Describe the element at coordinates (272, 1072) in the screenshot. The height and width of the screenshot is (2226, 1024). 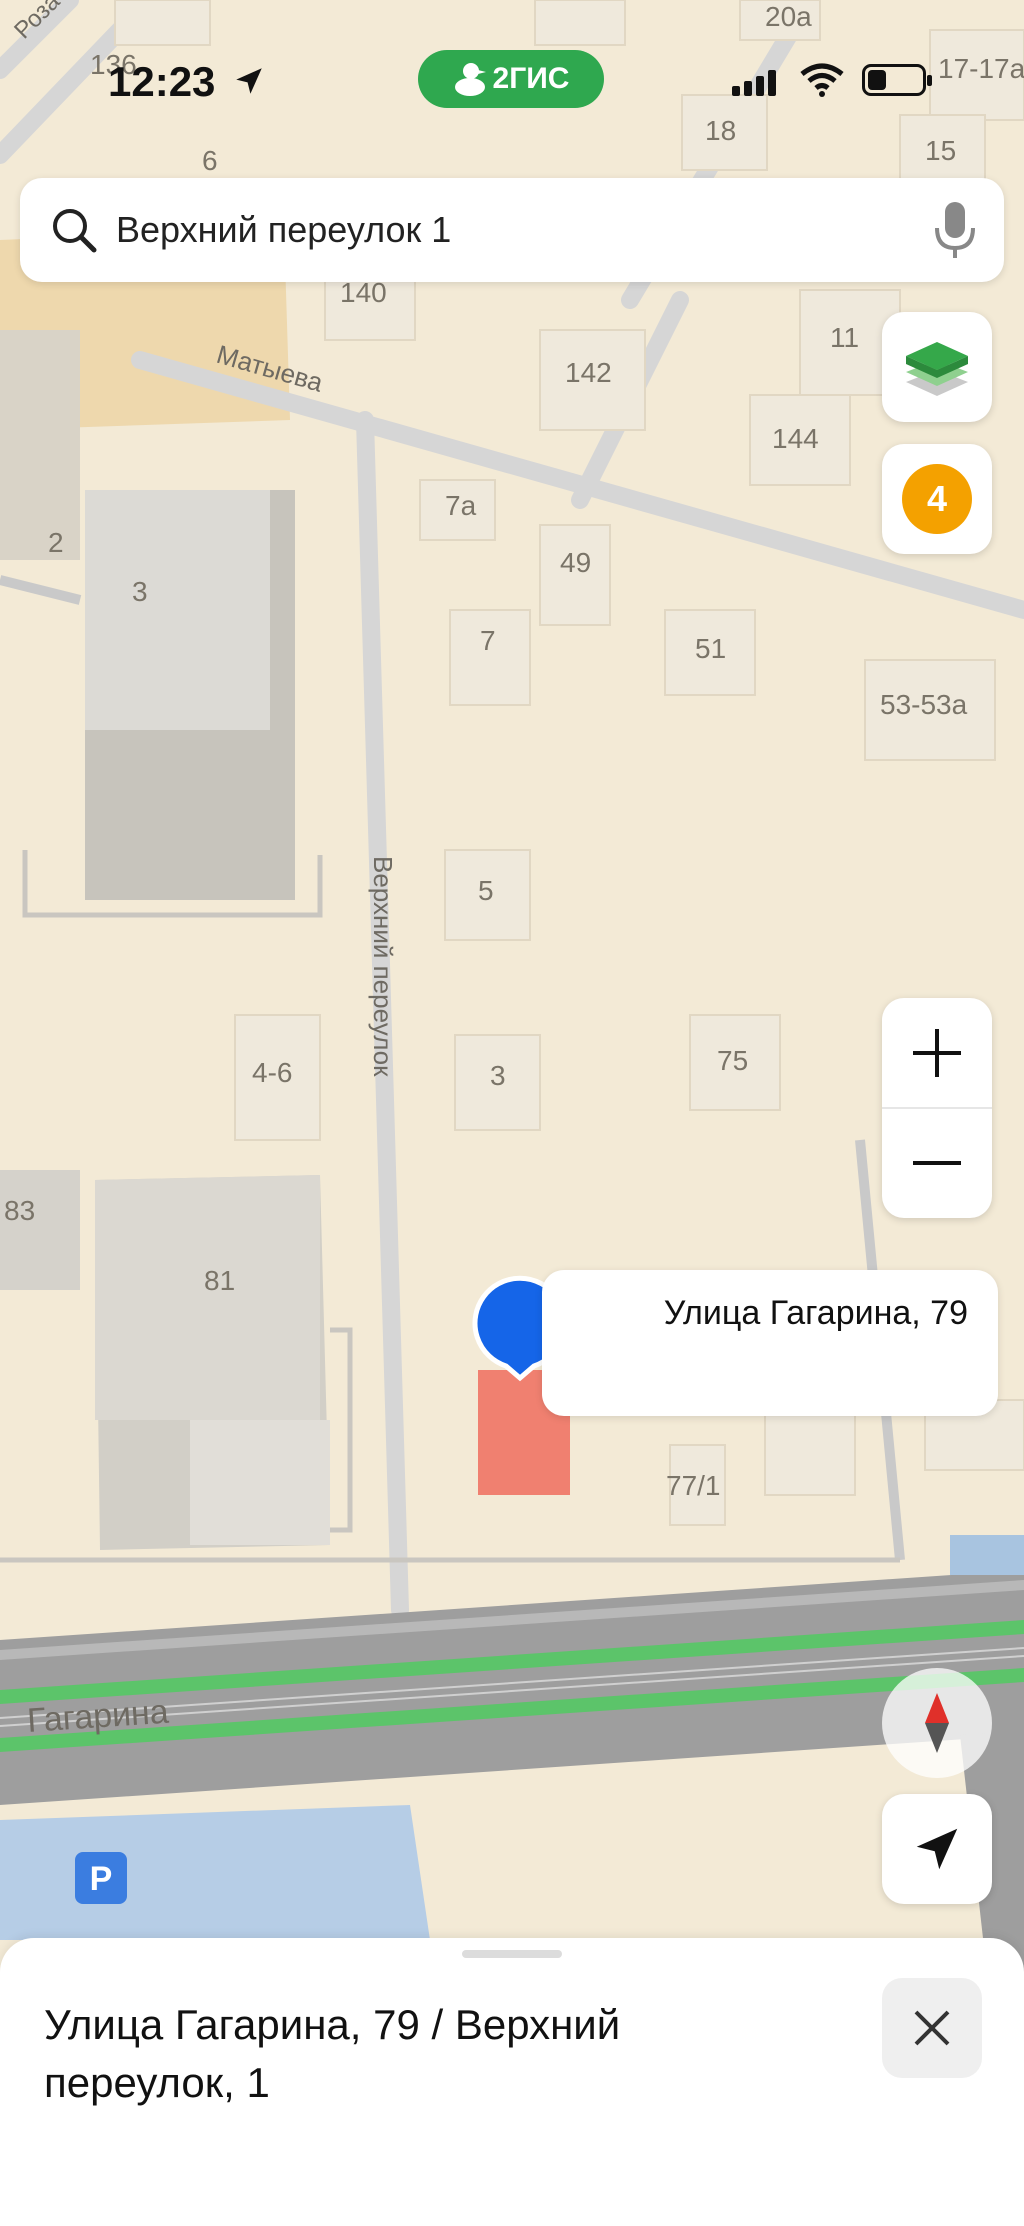
I see `building-label: 4-6` at that location.